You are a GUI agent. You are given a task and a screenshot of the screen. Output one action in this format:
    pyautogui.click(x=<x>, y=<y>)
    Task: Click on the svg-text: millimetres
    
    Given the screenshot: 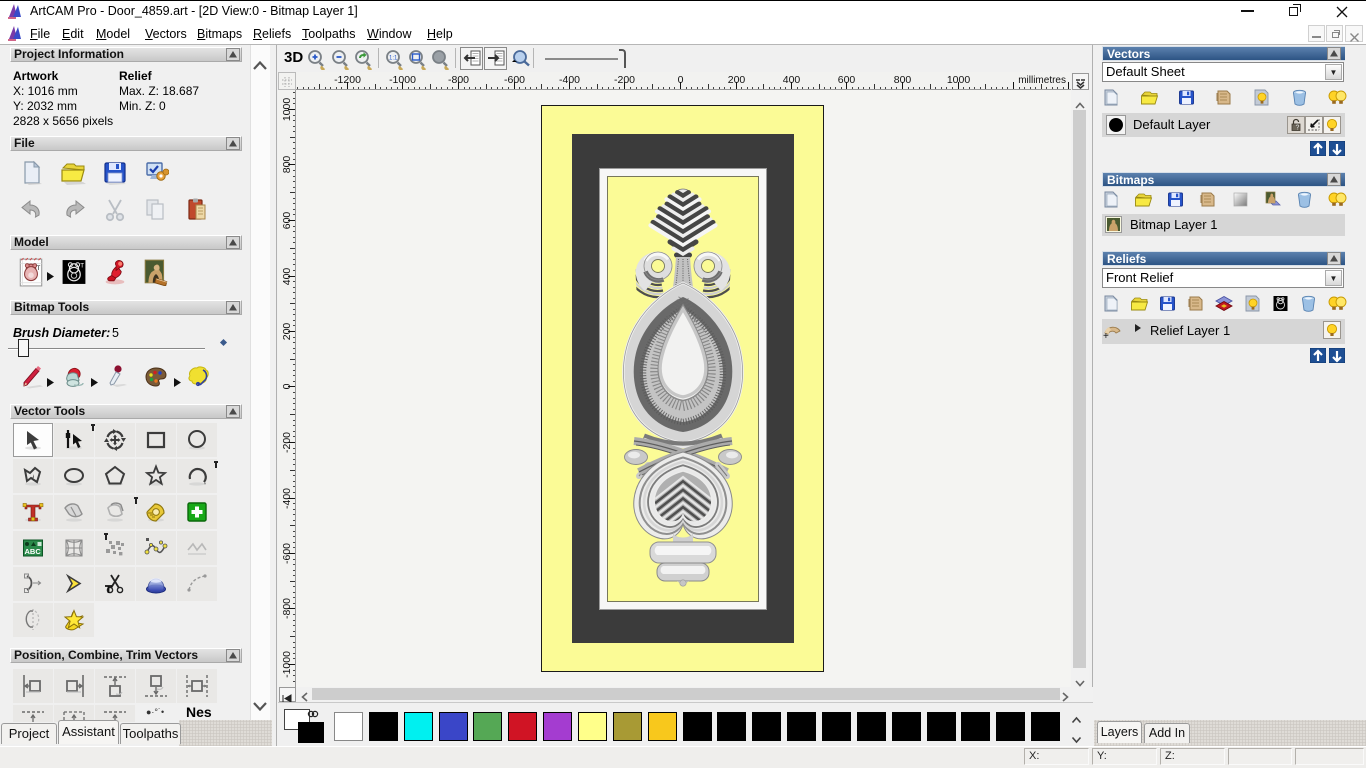 What is the action you would take?
    pyautogui.click(x=1042, y=80)
    